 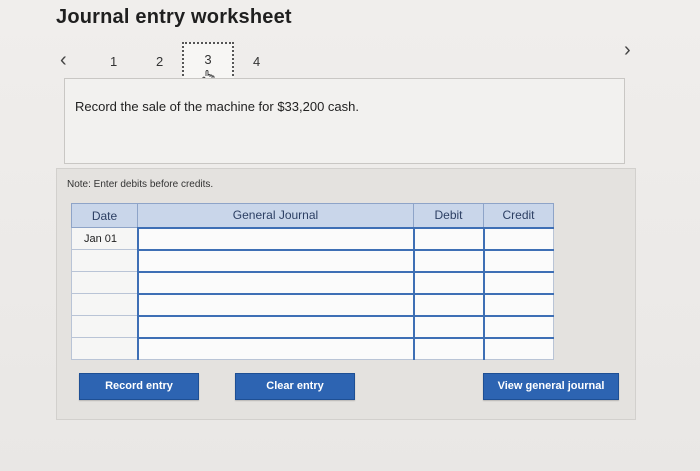 What do you see at coordinates (627, 50) in the screenshot?
I see `chevron-right-icon: ›` at bounding box center [627, 50].